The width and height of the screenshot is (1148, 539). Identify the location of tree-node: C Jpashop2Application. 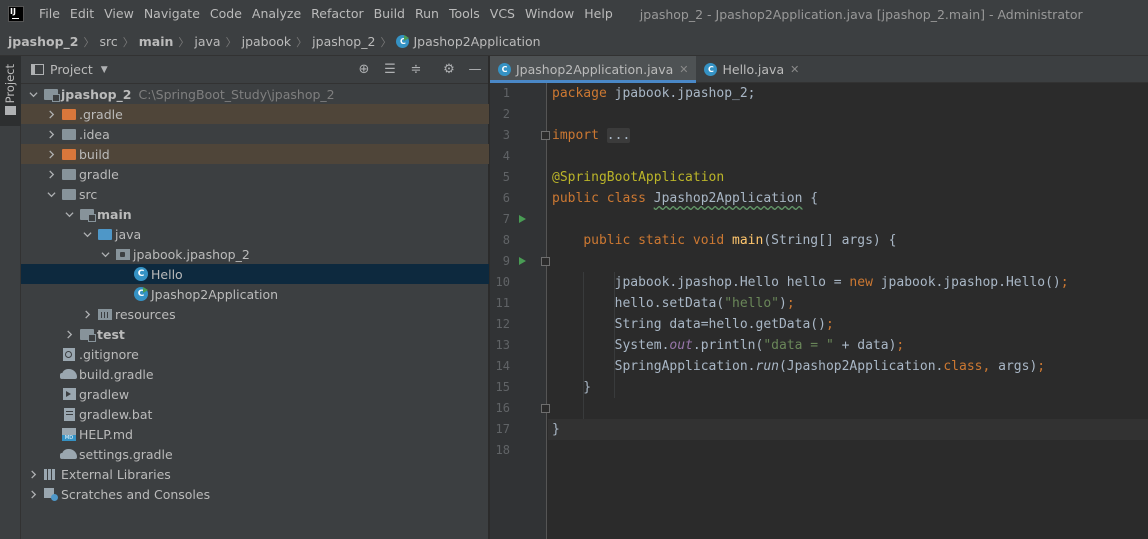
(255, 294).